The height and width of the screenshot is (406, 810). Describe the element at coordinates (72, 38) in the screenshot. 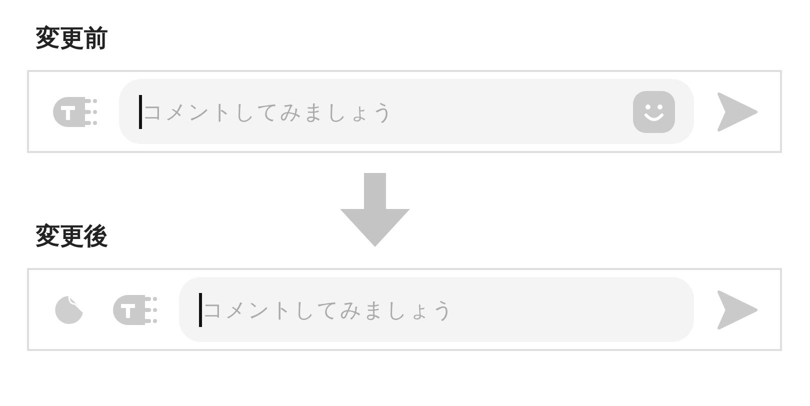

I see `section-heading: 変更前` at that location.